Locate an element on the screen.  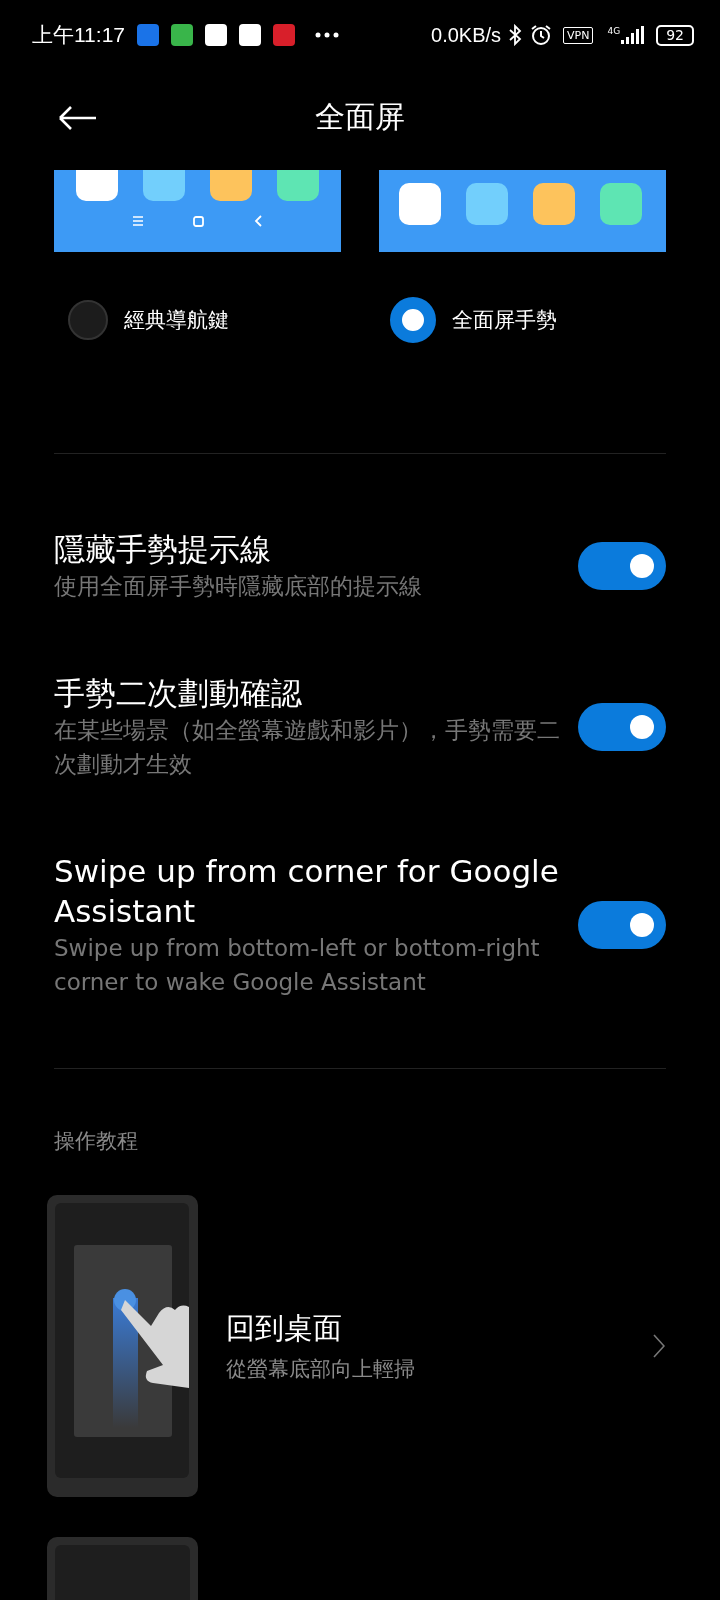
battery-icon: 92 is located at coordinates (675, 35).